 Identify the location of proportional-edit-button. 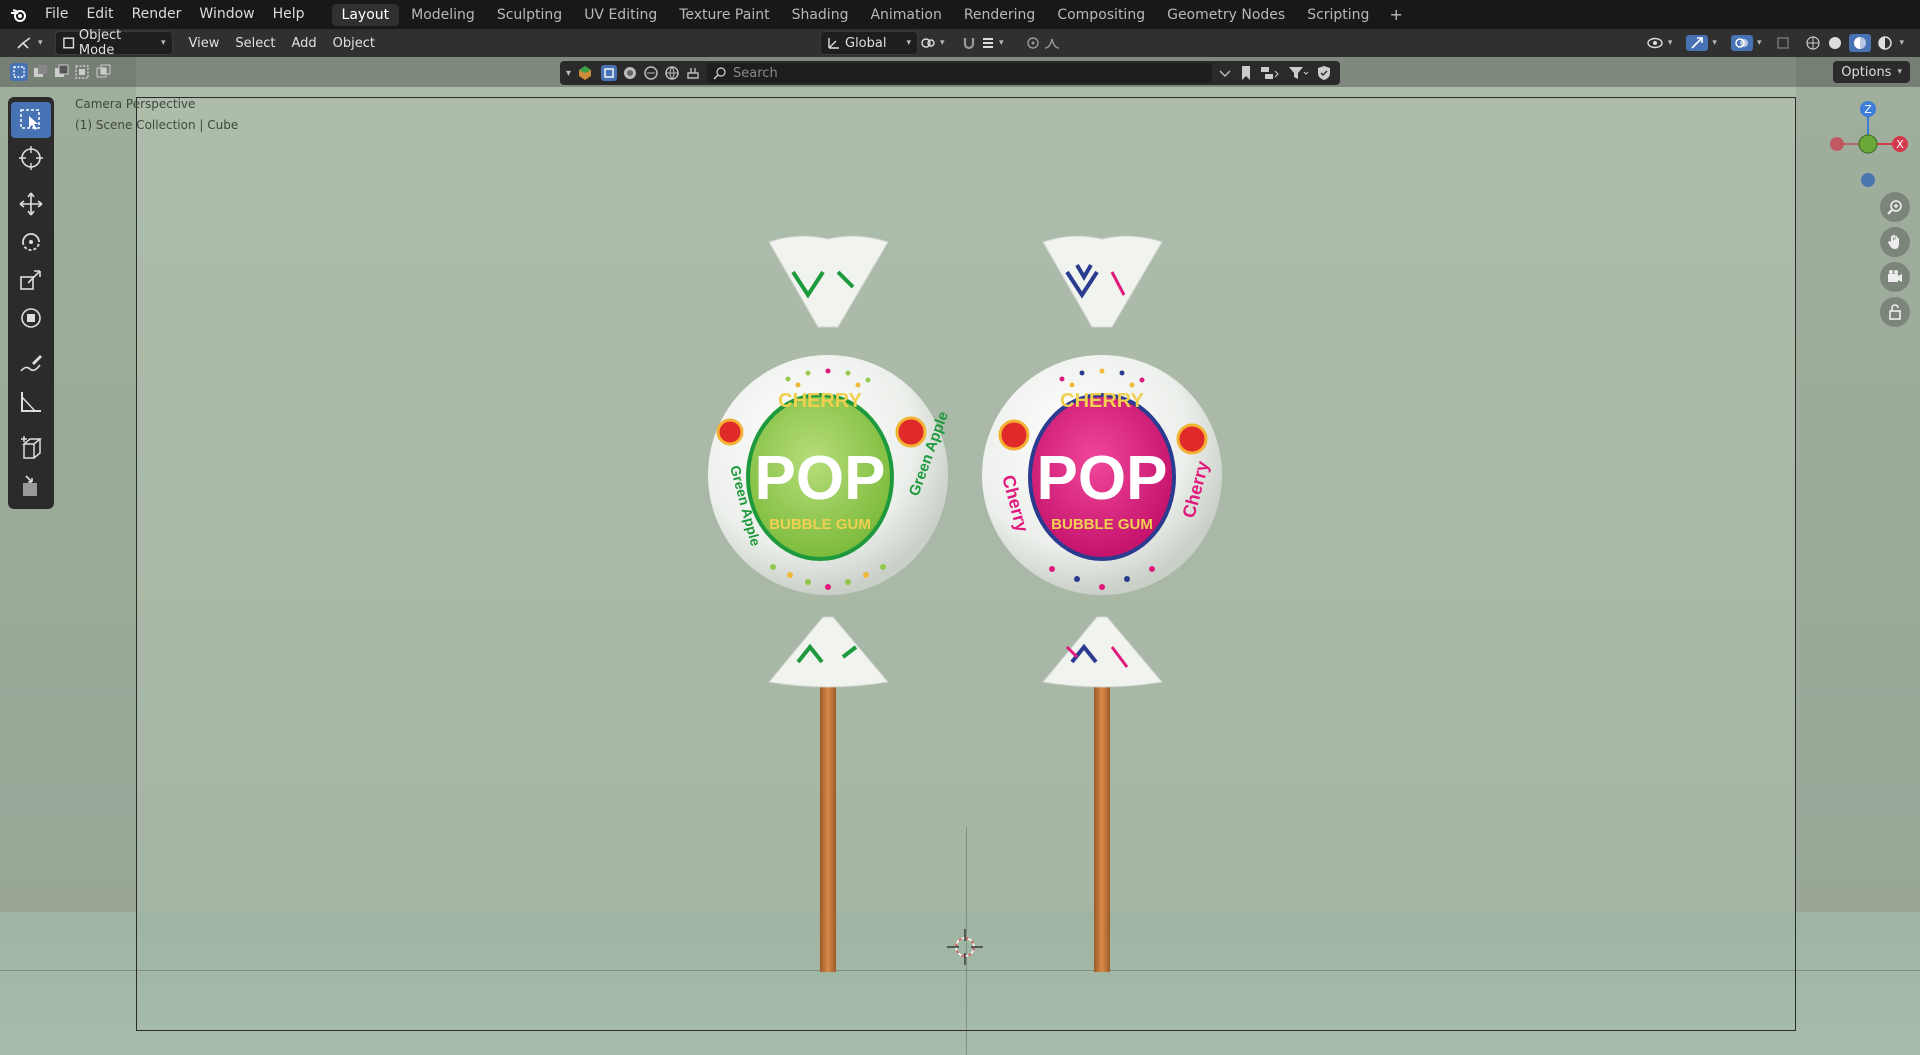
(1043, 43).